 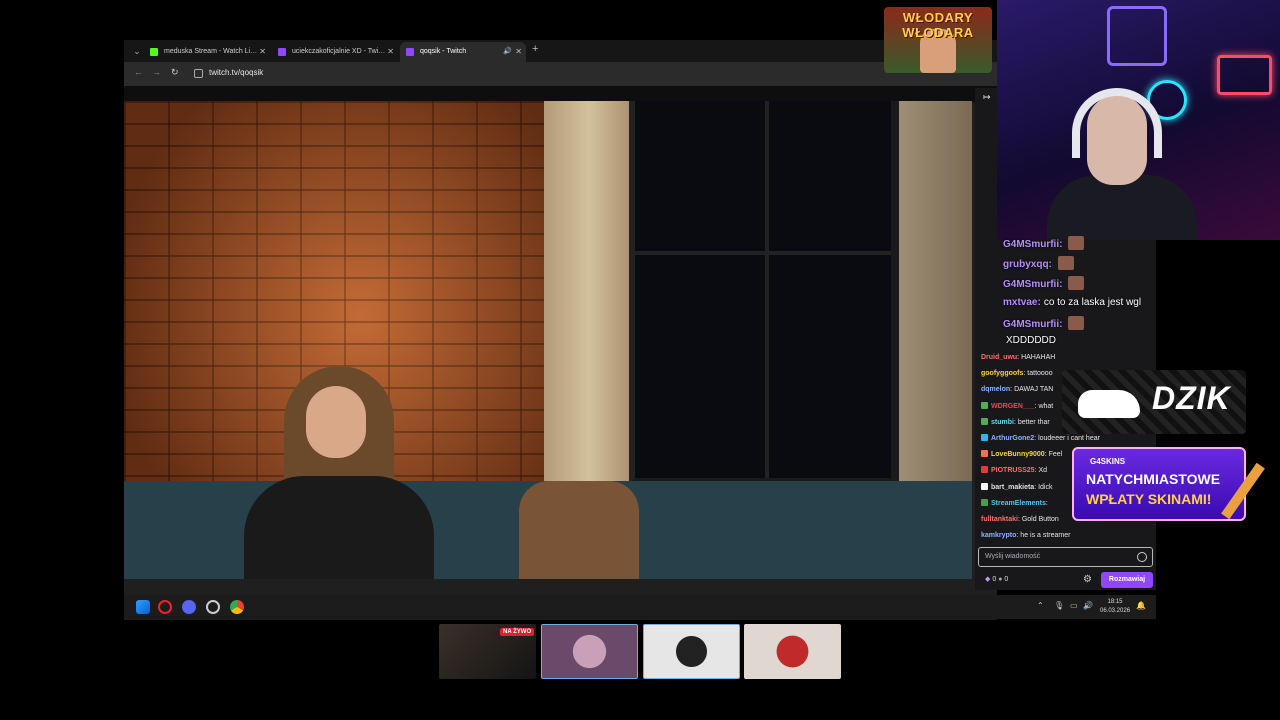 What do you see at coordinates (198, 73) in the screenshot?
I see `site-info-icon` at bounding box center [198, 73].